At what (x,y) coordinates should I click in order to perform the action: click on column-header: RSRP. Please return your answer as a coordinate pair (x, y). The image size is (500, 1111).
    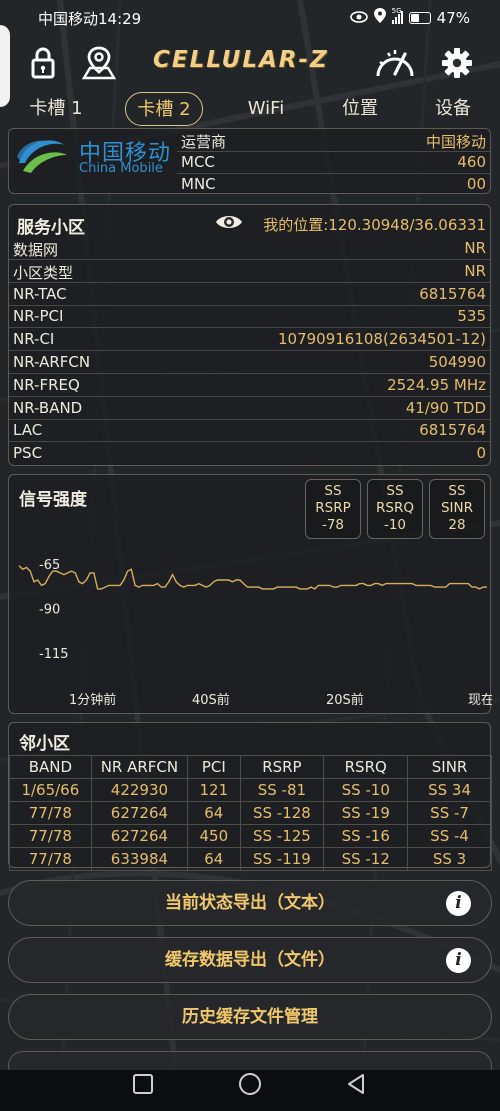
    Looking at the image, I should click on (282, 767).